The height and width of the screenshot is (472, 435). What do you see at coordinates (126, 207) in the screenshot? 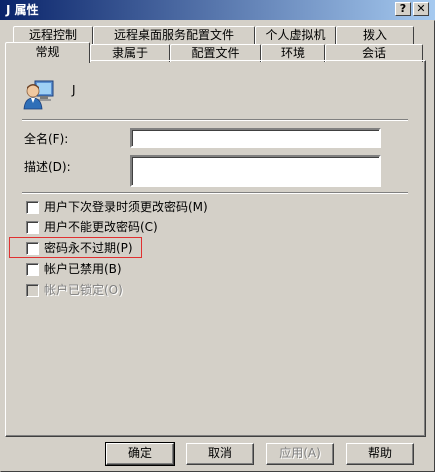
I see `must-change-password-label: 用户下次登录时须更改密码(M)` at bounding box center [126, 207].